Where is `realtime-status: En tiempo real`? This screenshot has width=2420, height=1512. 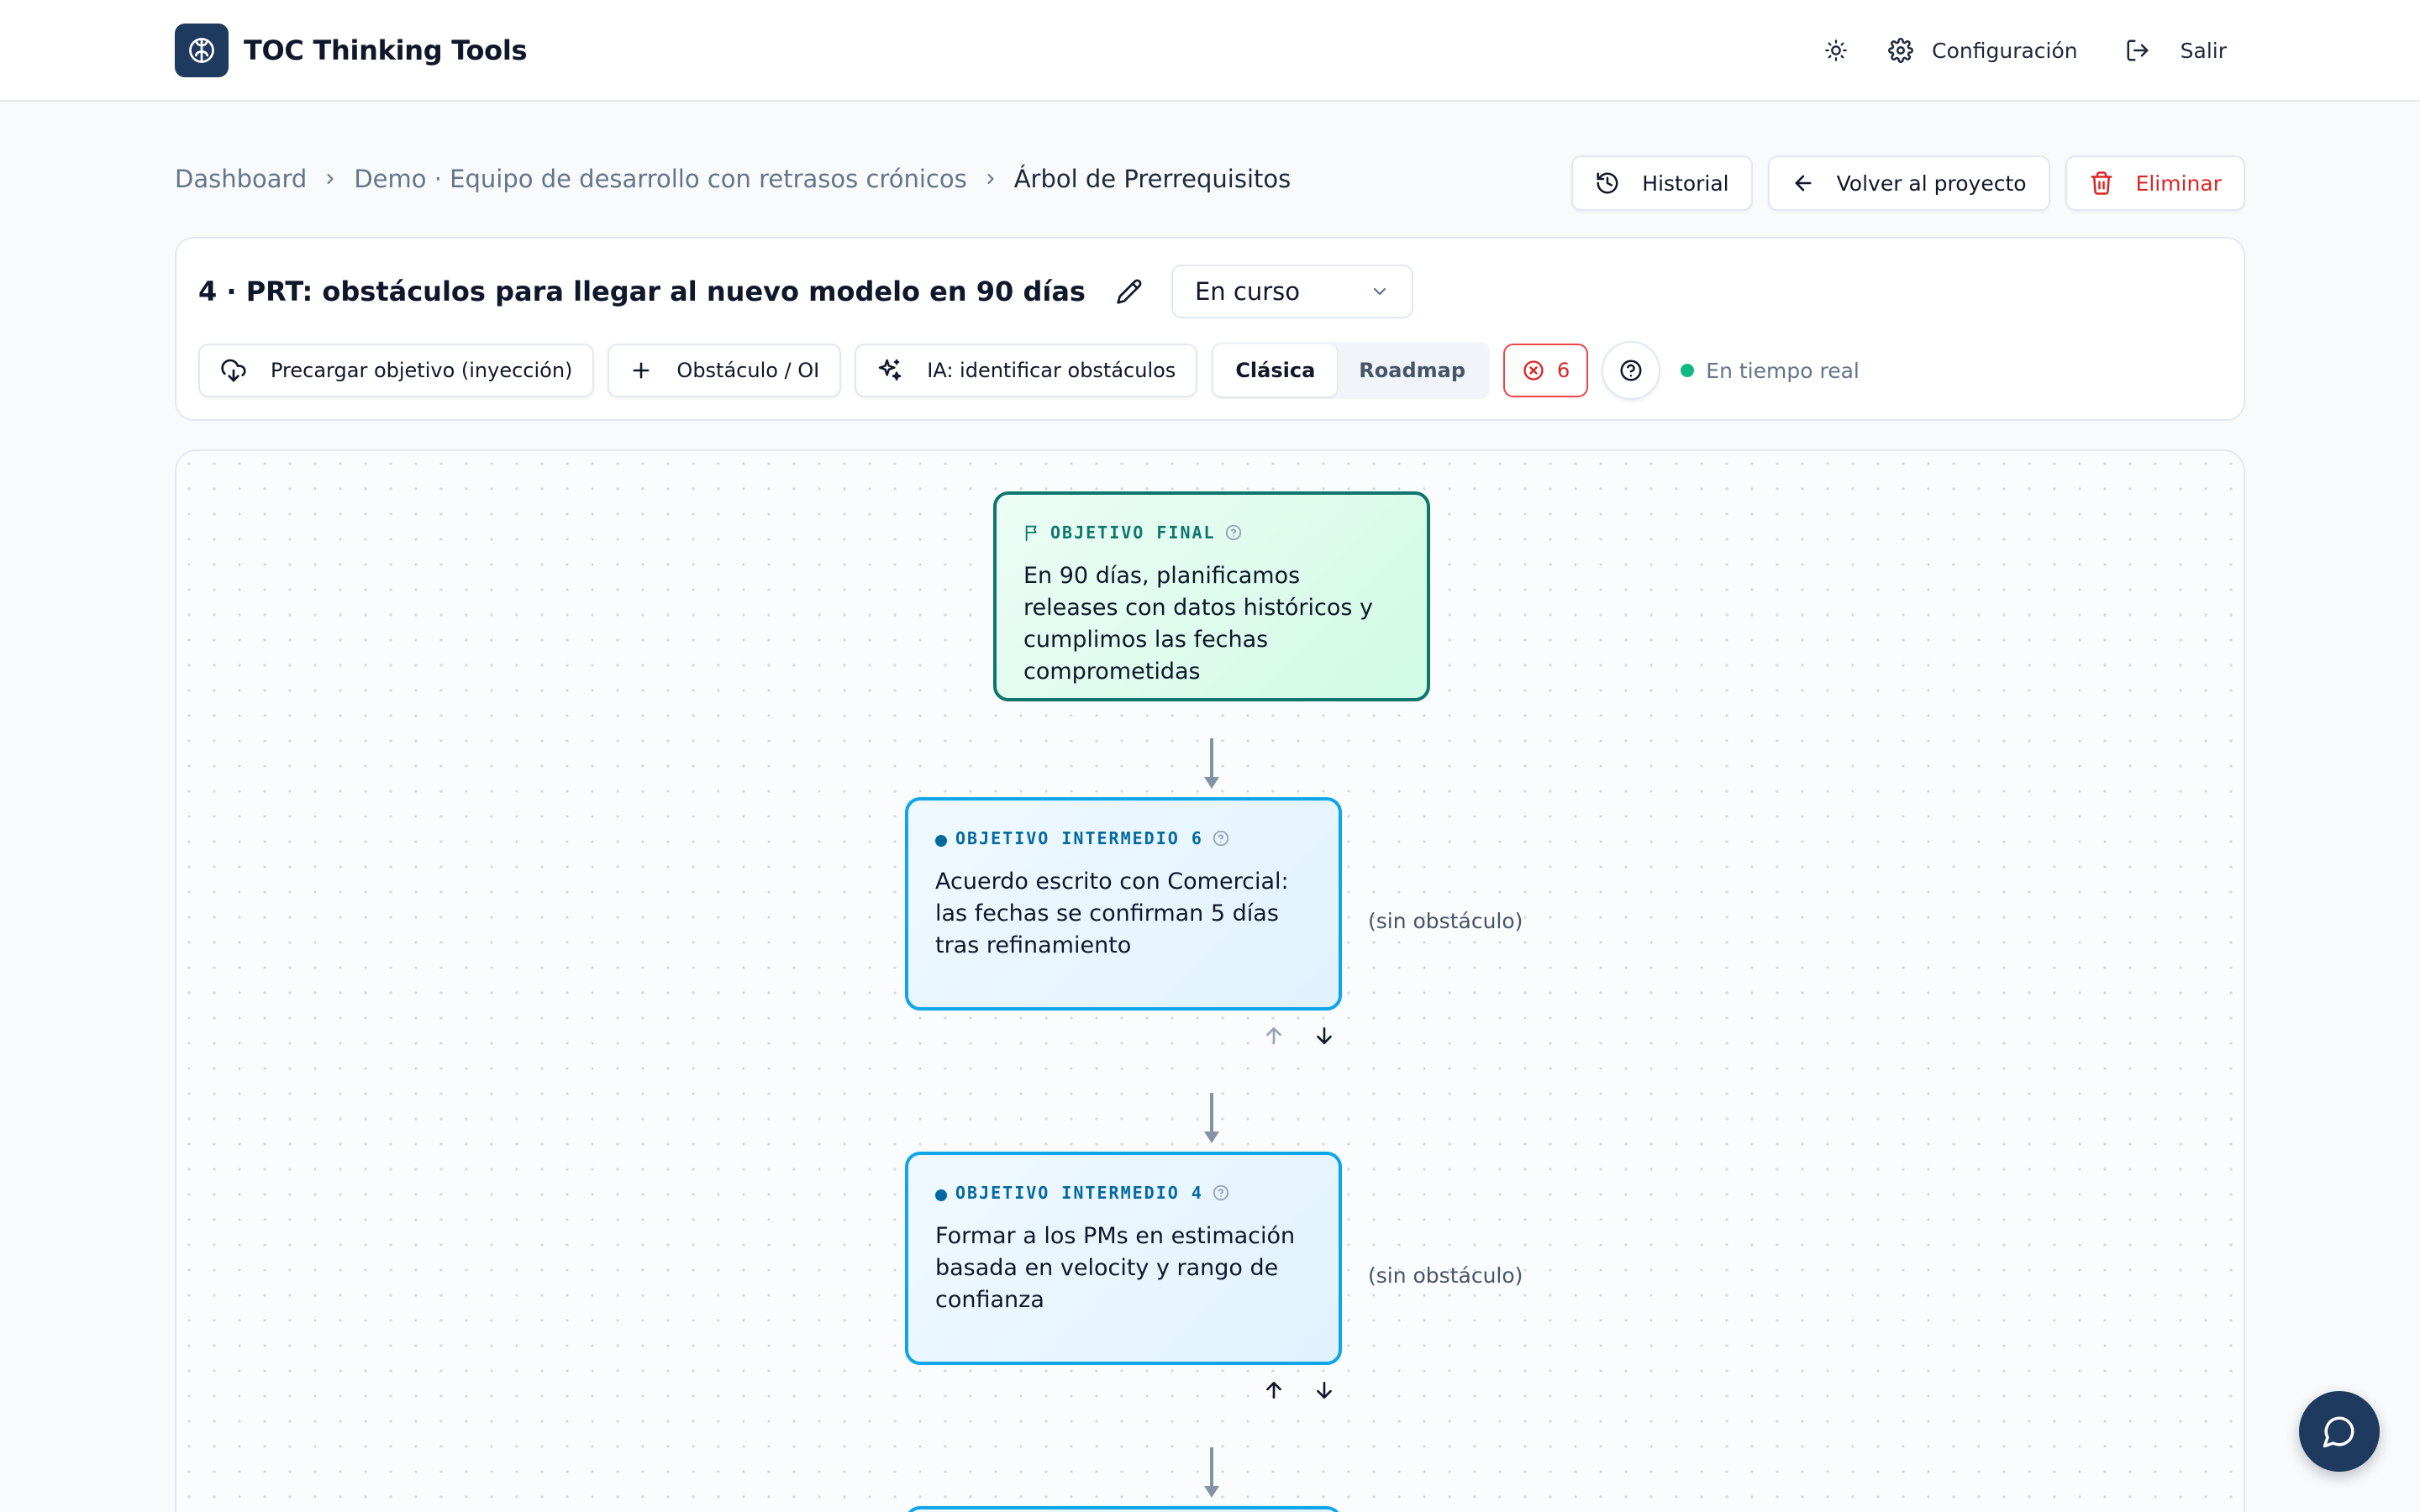
realtime-status: En tiempo real is located at coordinates (1770, 371).